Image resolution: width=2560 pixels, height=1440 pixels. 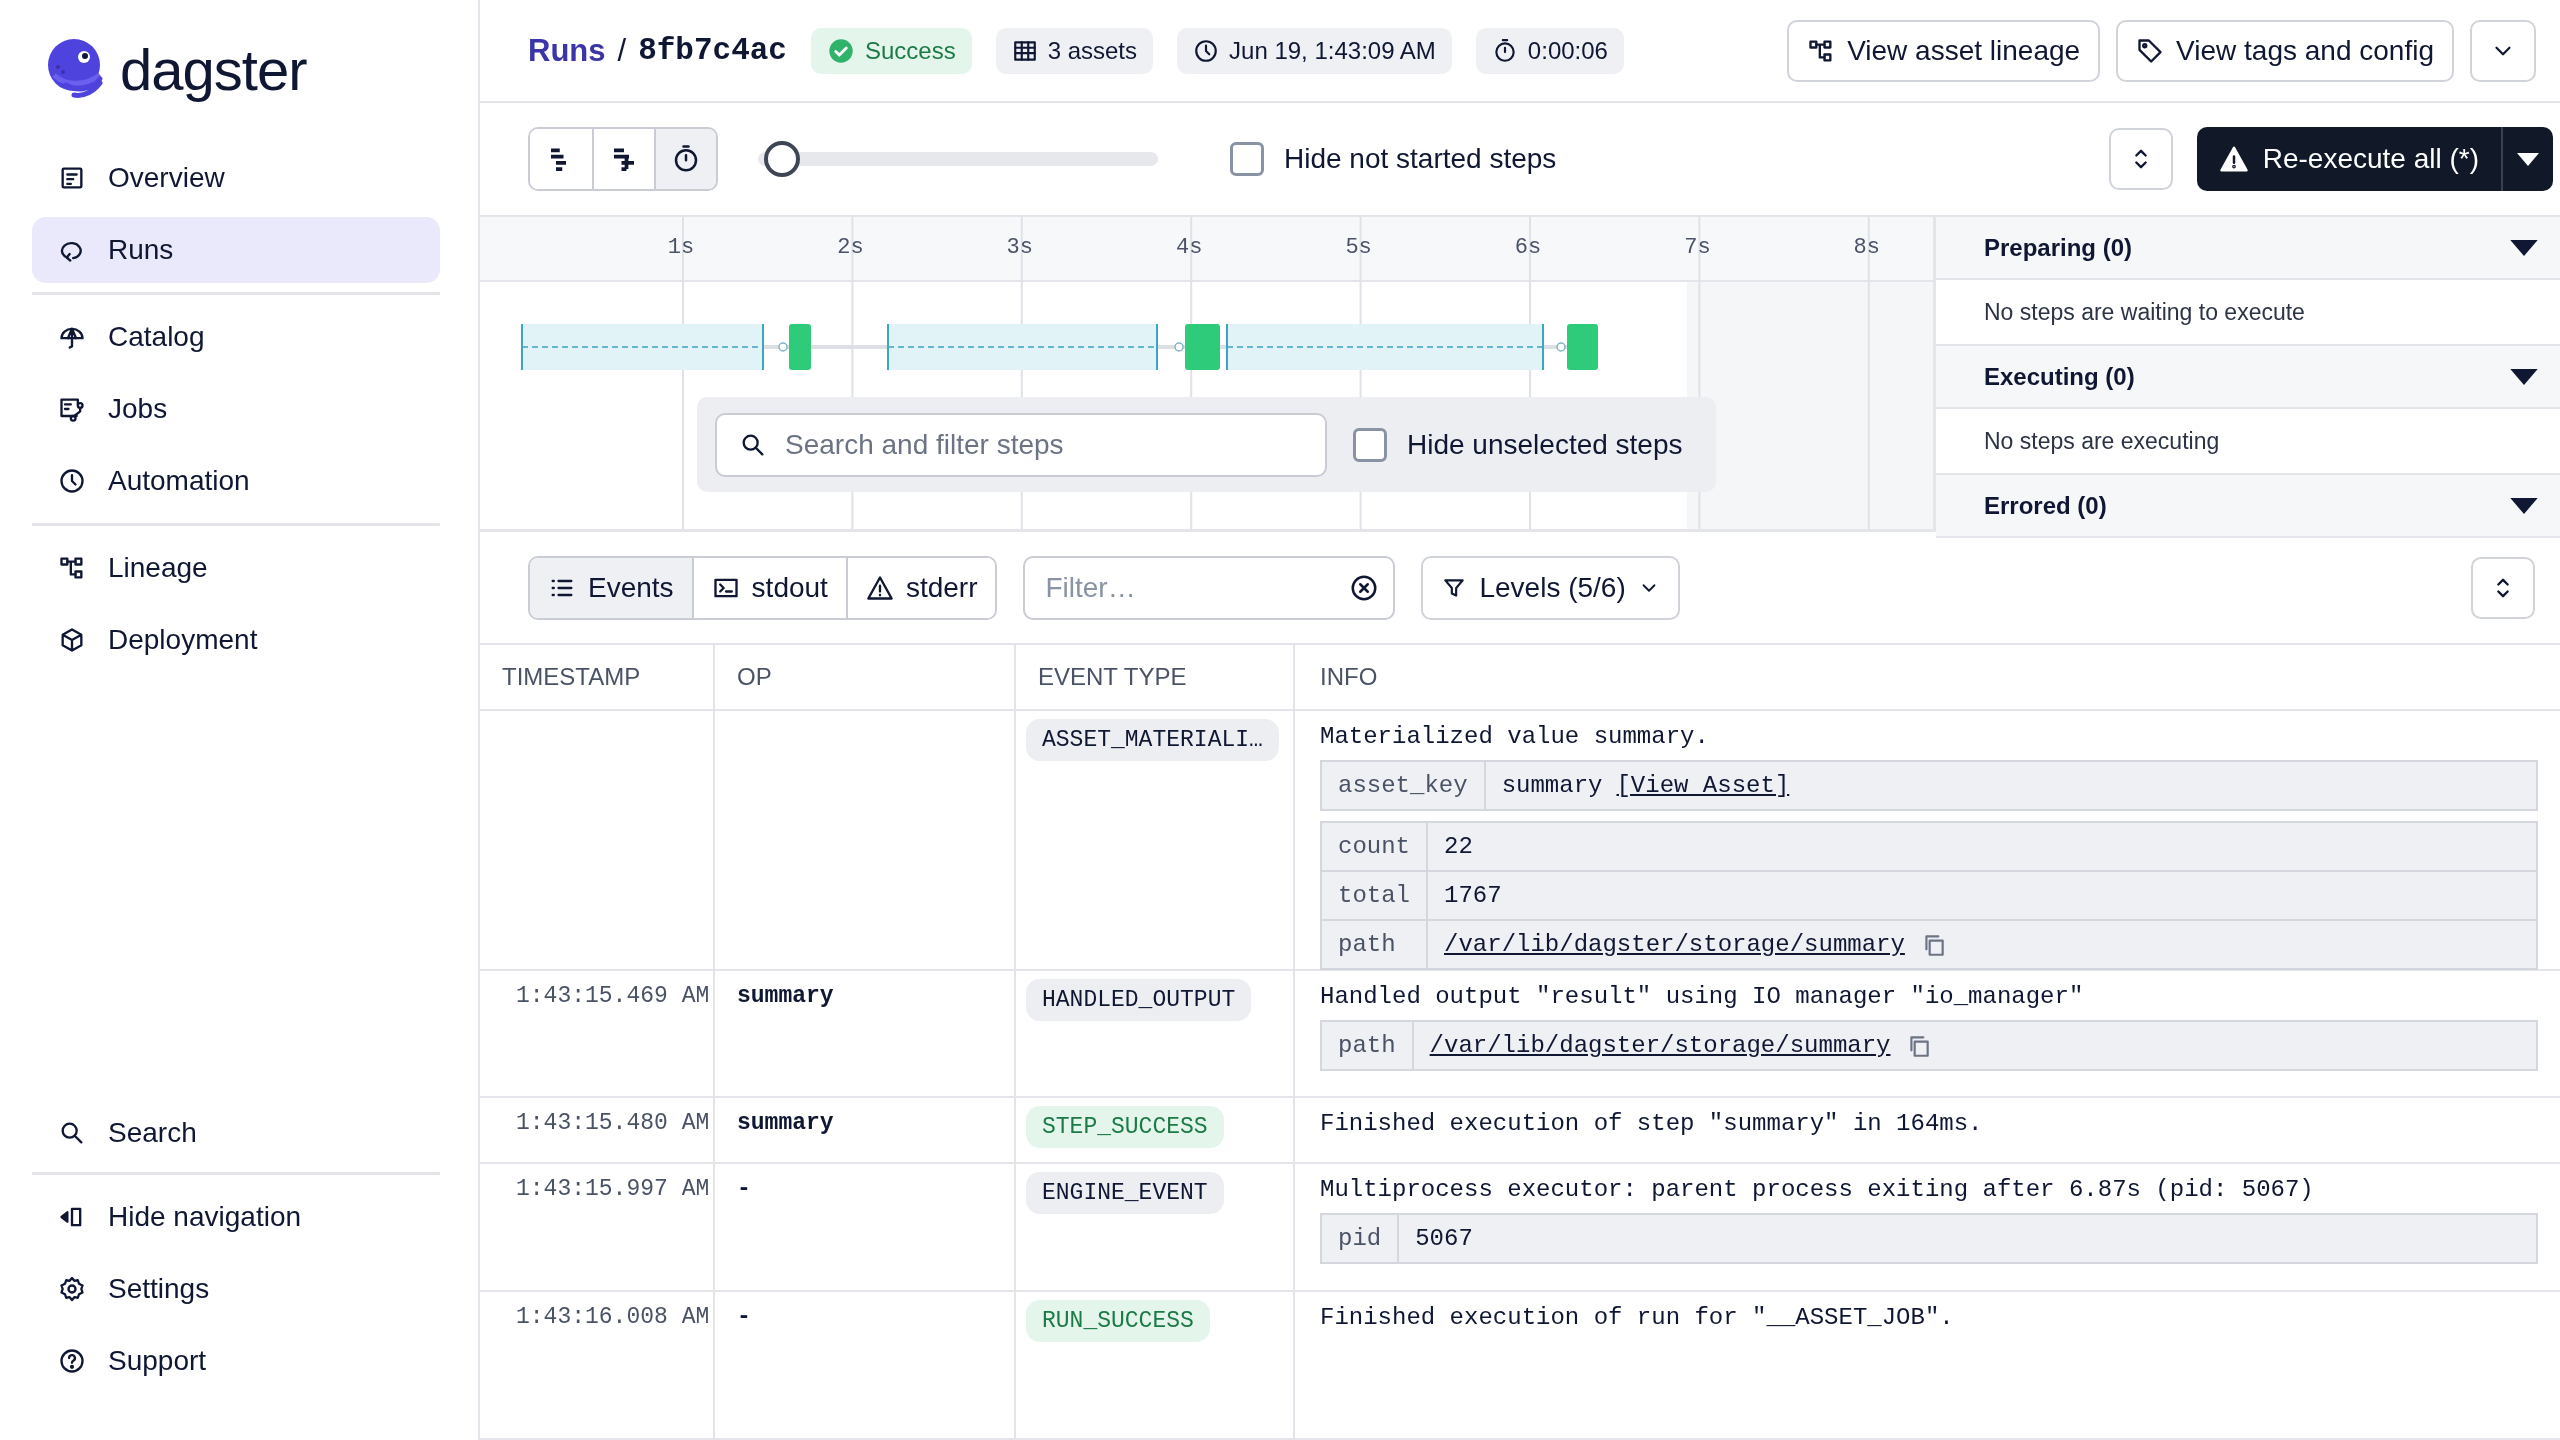 I want to click on metadata-value: 1767, so click(x=1982, y=896).